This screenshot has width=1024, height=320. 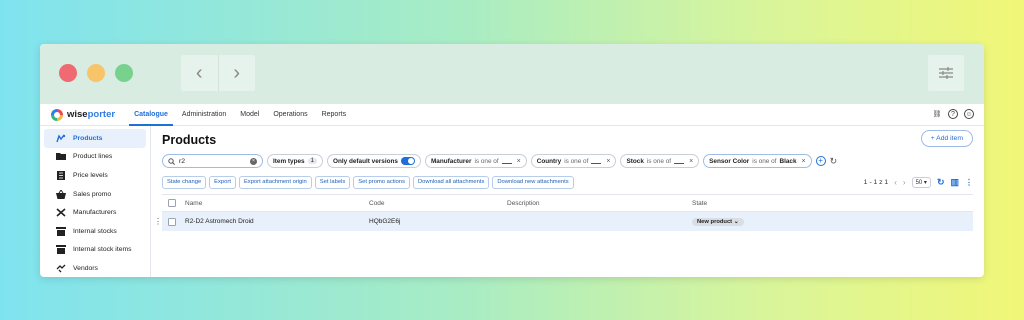 What do you see at coordinates (61, 268) in the screenshot?
I see `handshake-icon` at bounding box center [61, 268].